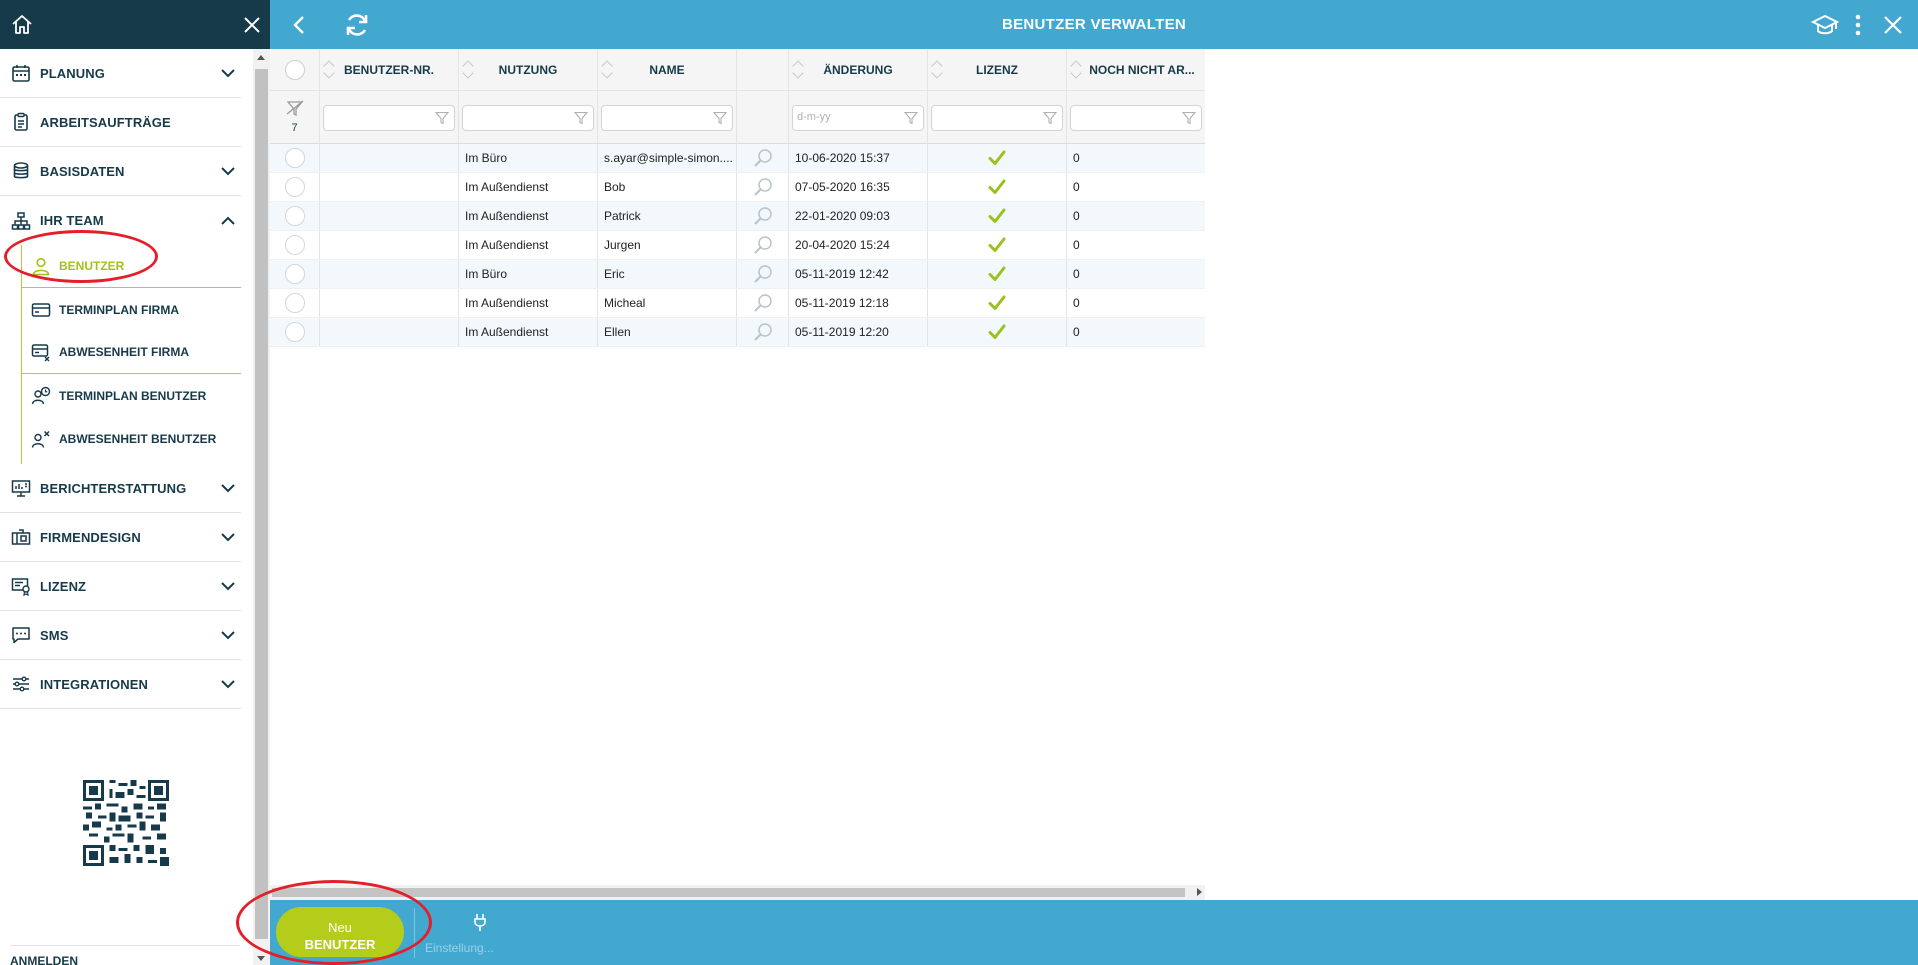 The height and width of the screenshot is (965, 1918). Describe the element at coordinates (131, 352) in the screenshot. I see `sidebar-subitem-abwesenheit-firma: ABWESENHEIT FIRMA` at that location.